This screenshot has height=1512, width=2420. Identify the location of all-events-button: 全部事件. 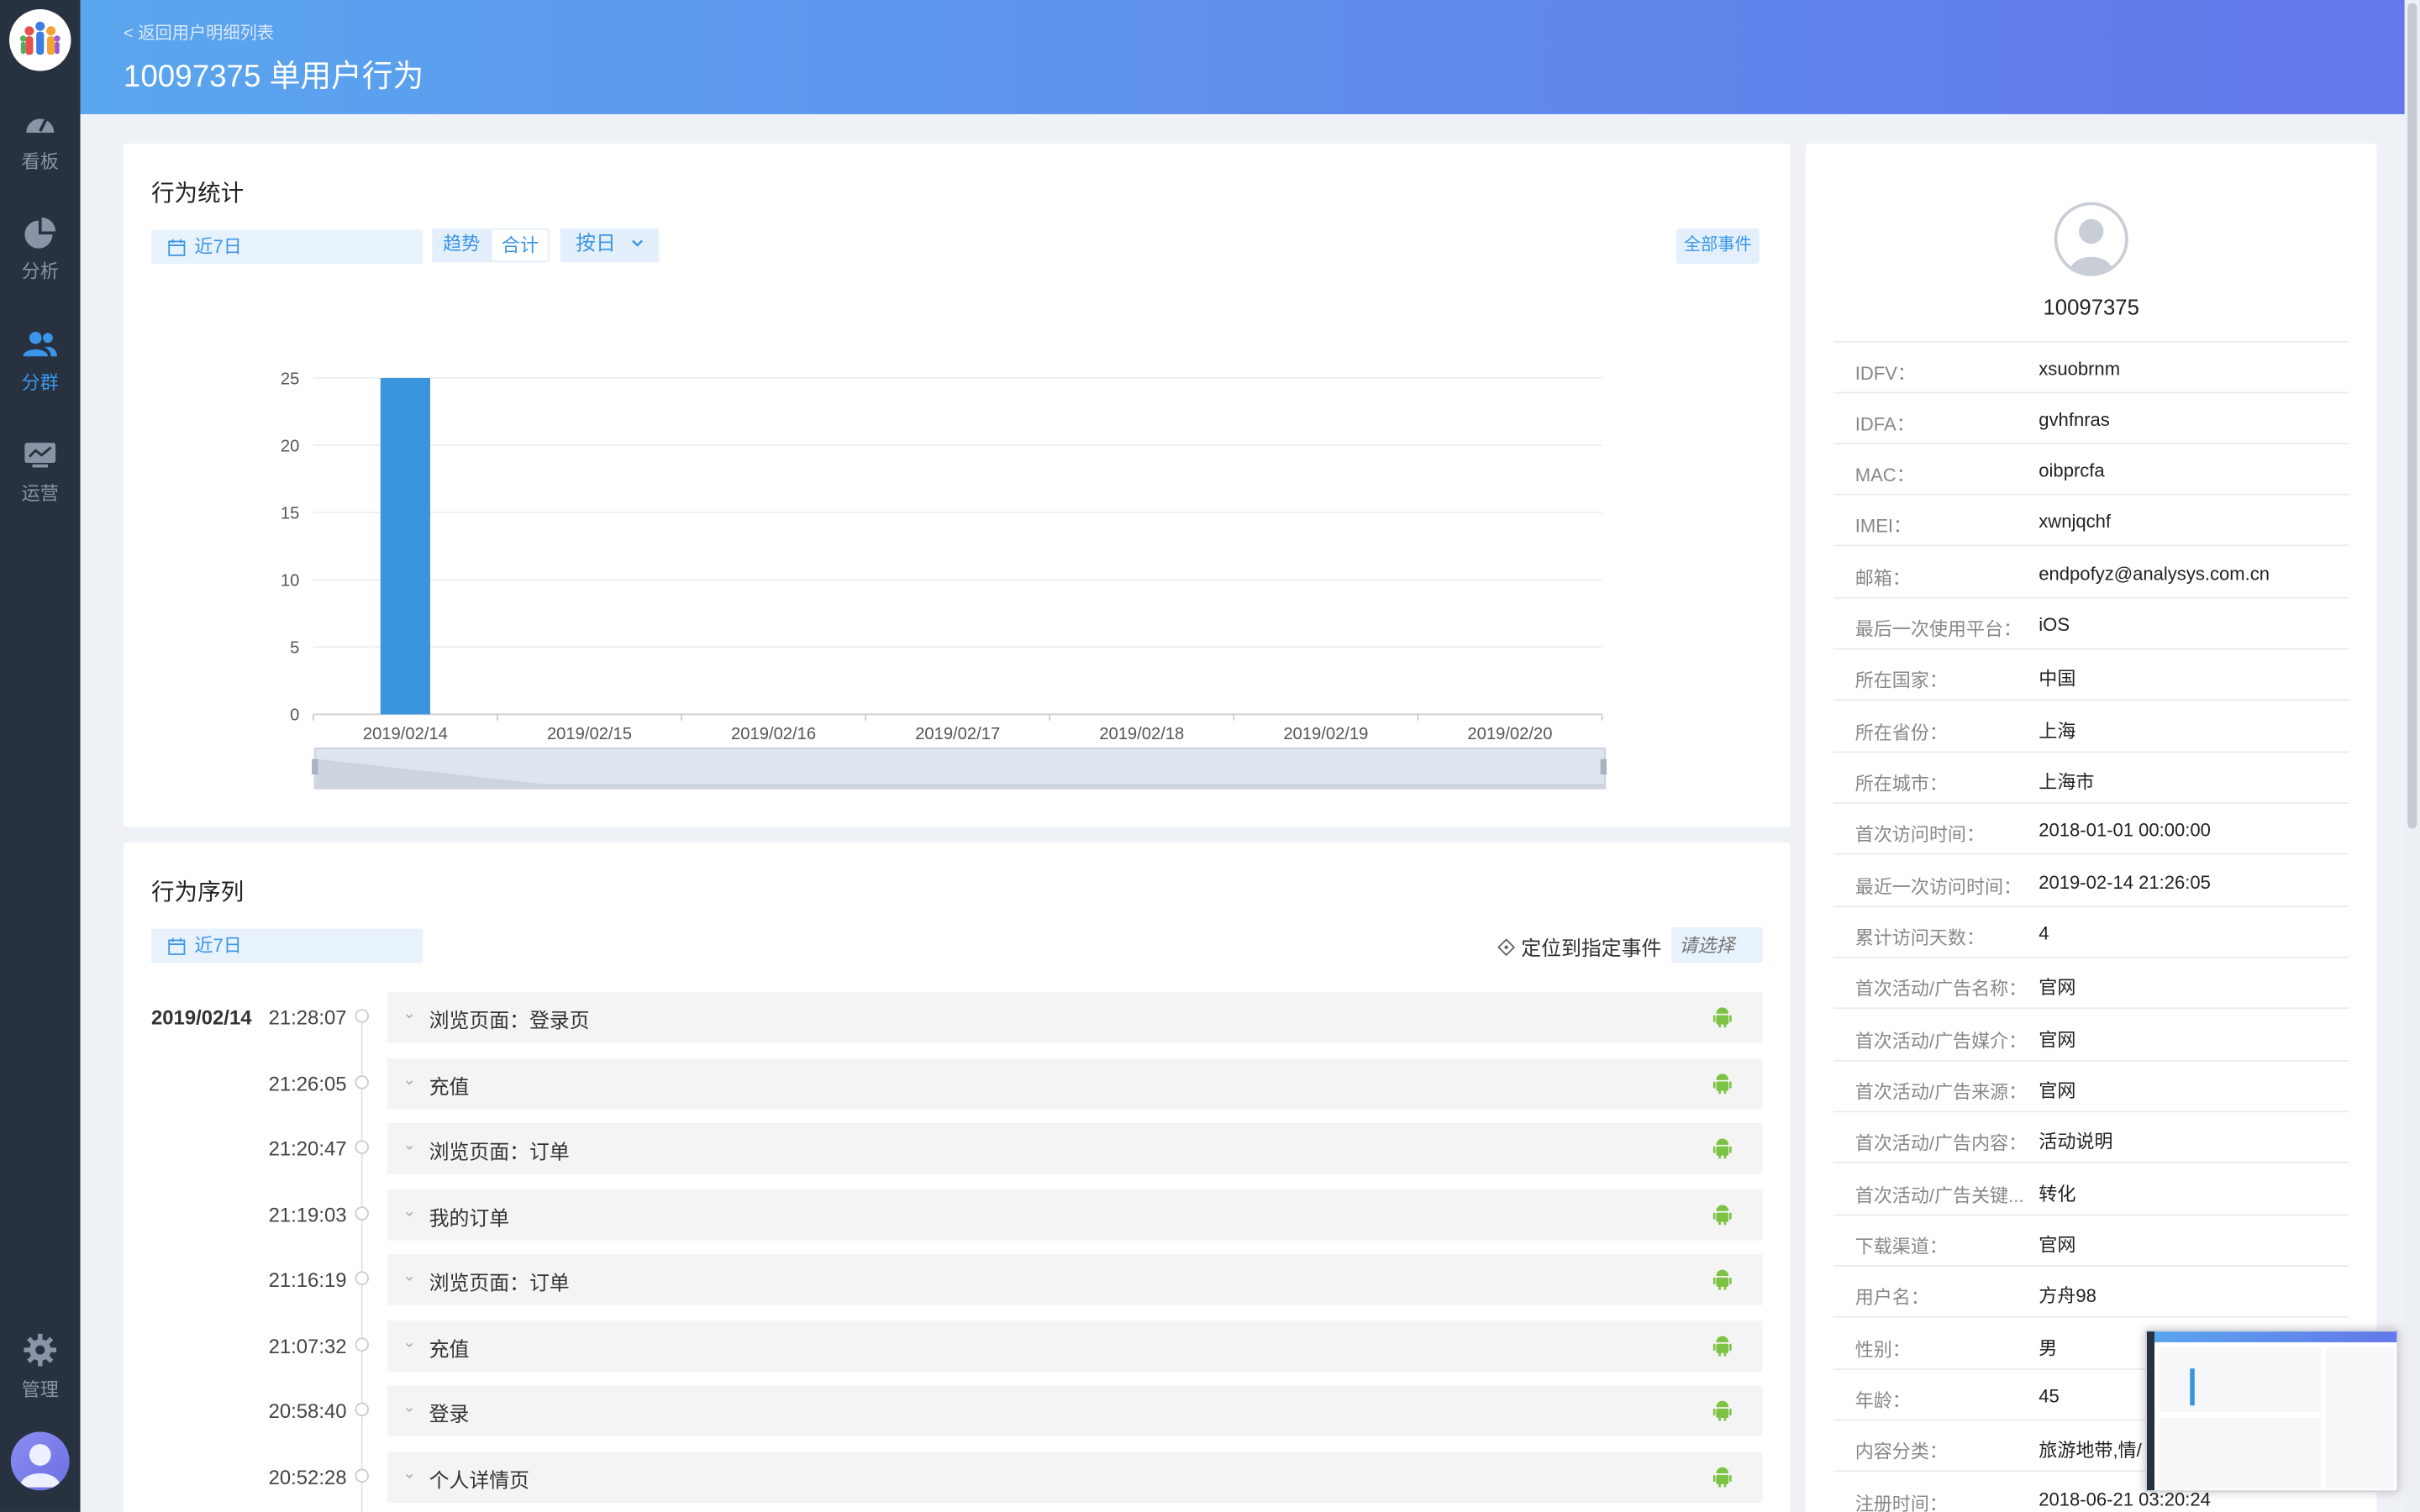
(1718, 246).